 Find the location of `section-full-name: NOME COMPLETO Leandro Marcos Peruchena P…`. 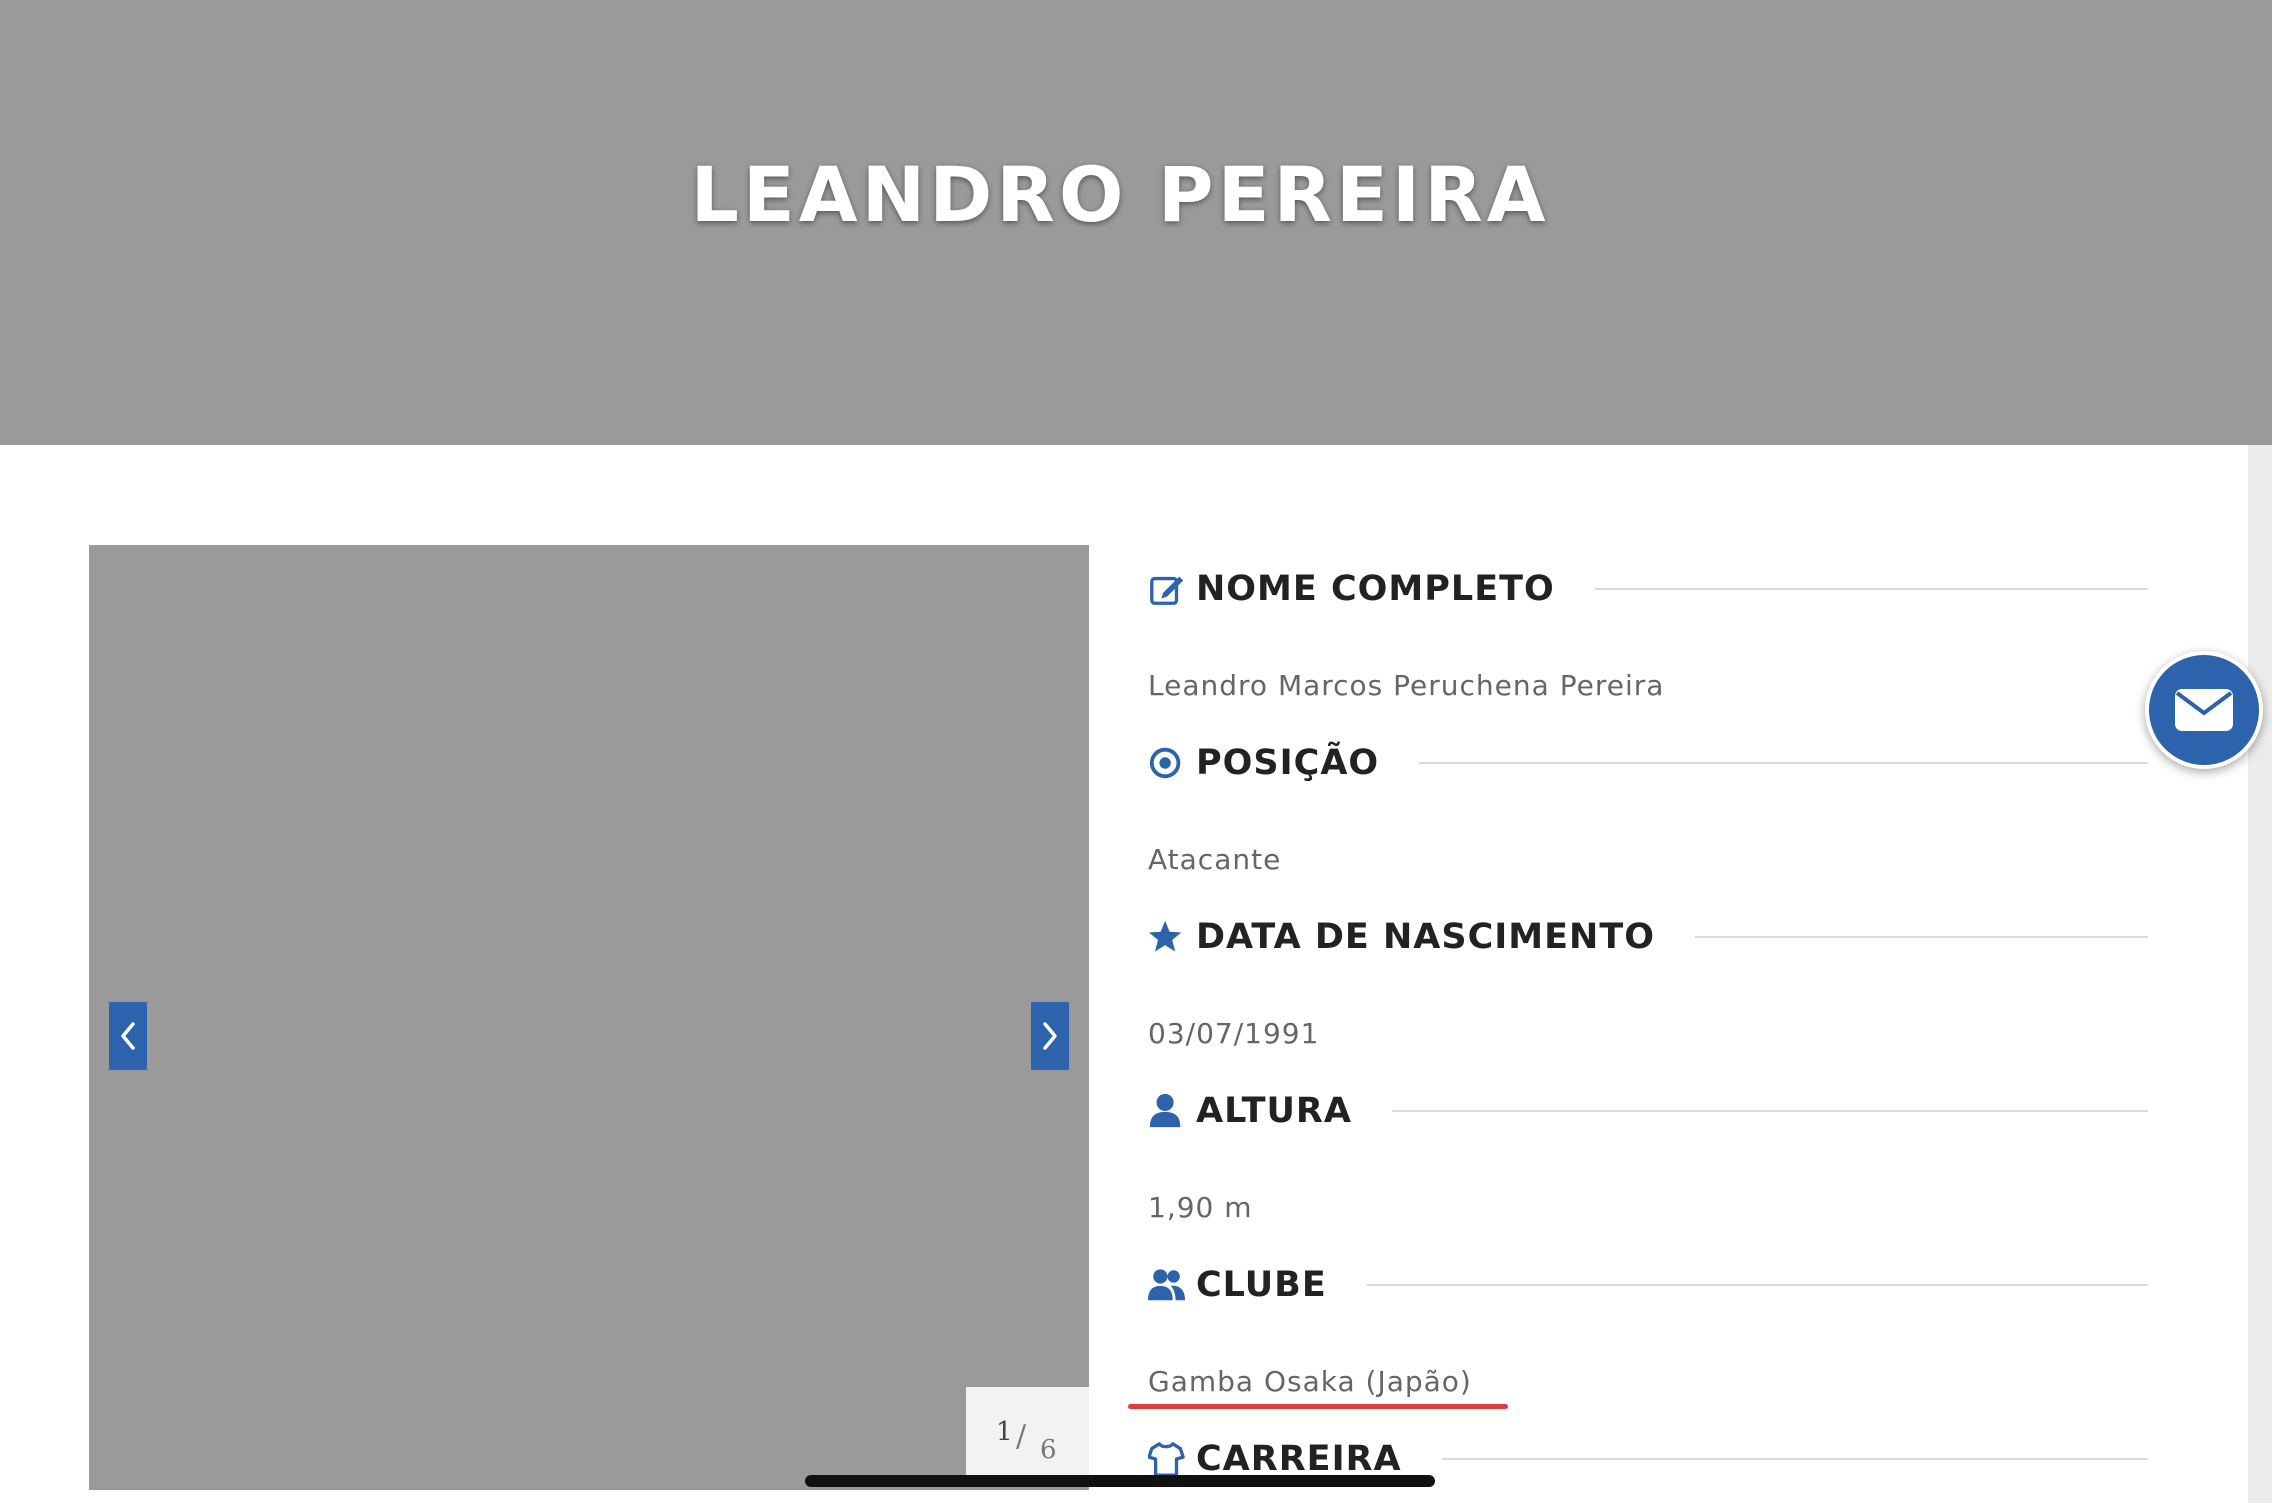

section-full-name: NOME COMPLETO Leandro Marcos Peruchena P… is located at coordinates (1648, 633).